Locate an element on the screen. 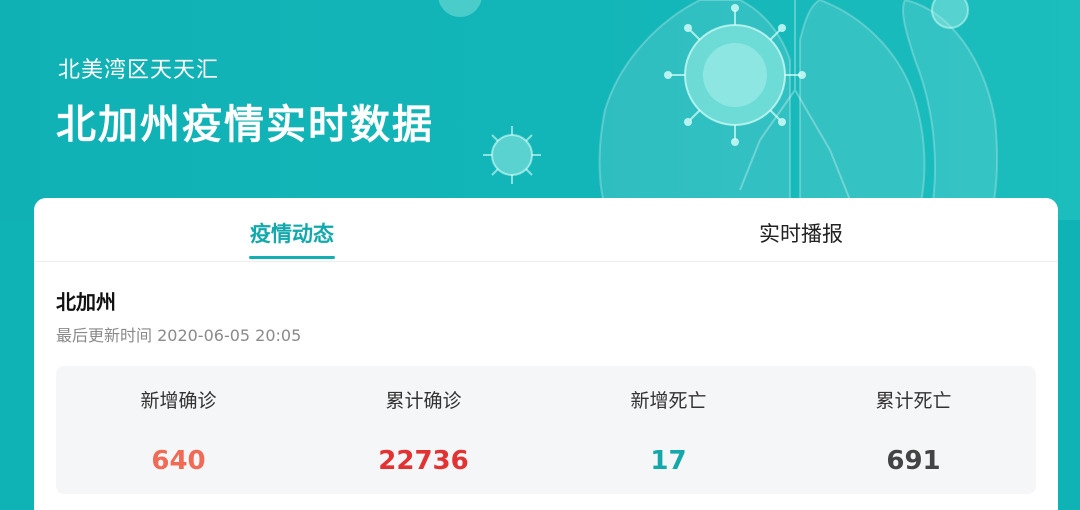  stat-label: 新增死亡 is located at coordinates (668, 401).